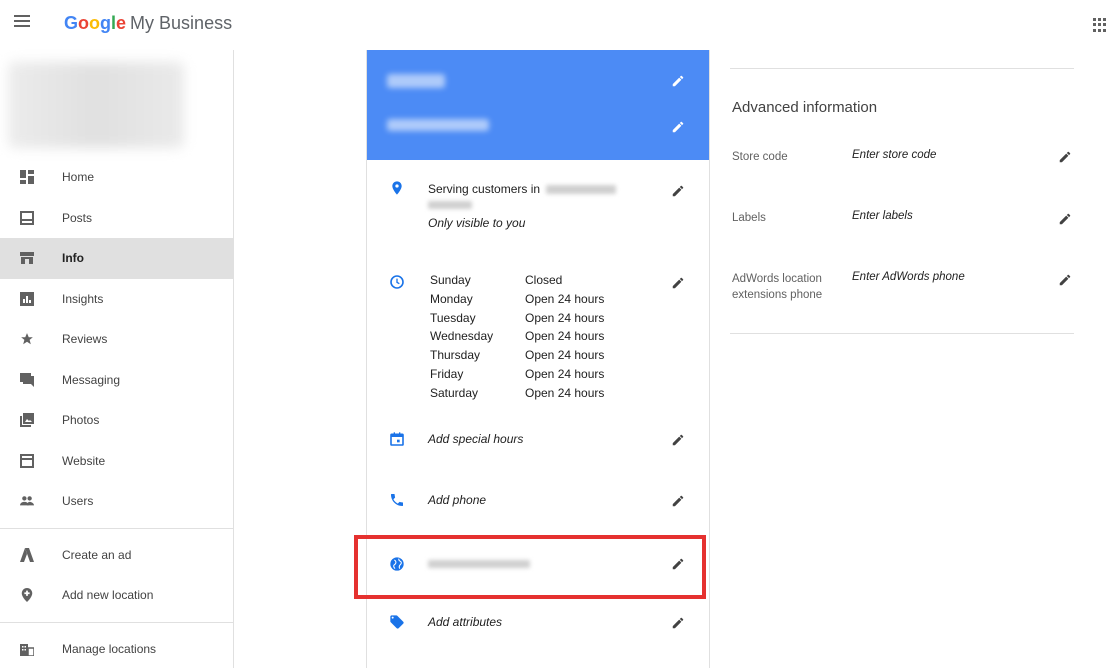 This screenshot has width=1120, height=668. What do you see at coordinates (517, 280) in the screenshot?
I see `hours-row-item: Sunday Closed` at bounding box center [517, 280].